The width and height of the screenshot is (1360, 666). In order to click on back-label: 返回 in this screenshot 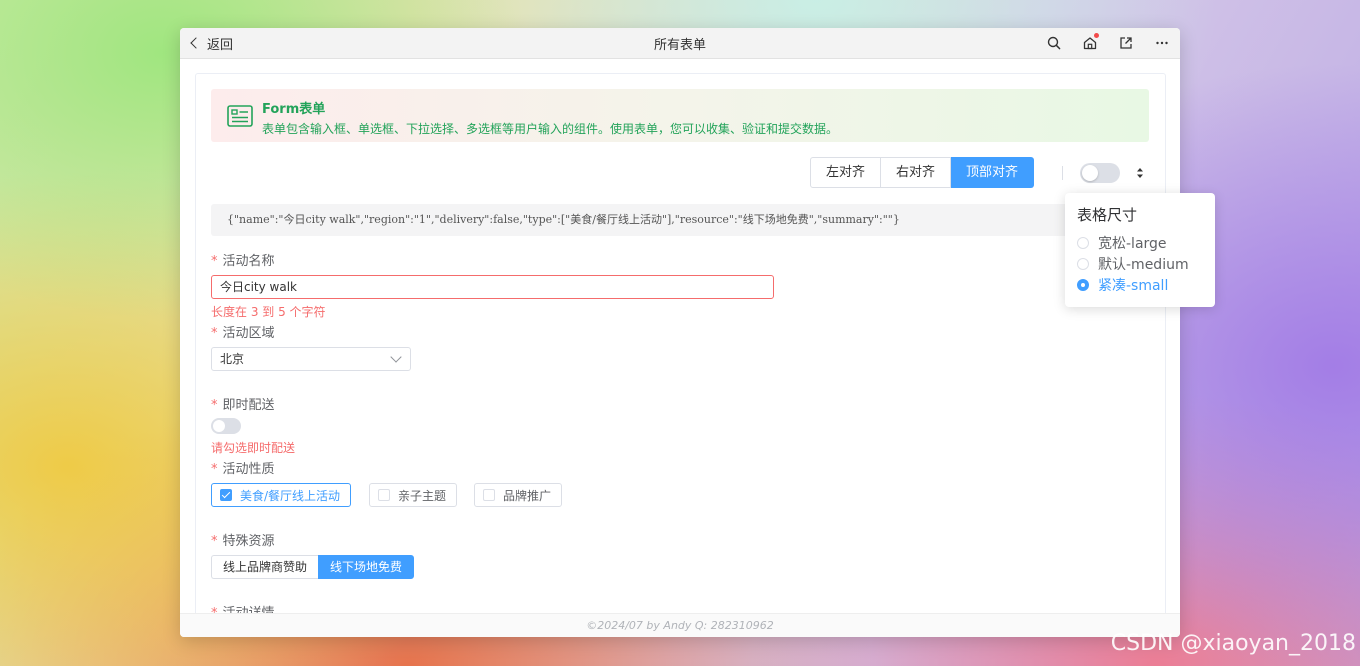, I will do `click(220, 45)`.